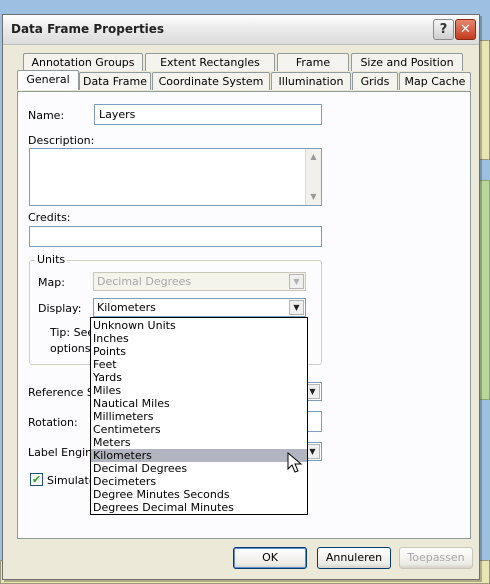 The height and width of the screenshot is (584, 490). I want to click on credits-label: Credits:, so click(49, 217).